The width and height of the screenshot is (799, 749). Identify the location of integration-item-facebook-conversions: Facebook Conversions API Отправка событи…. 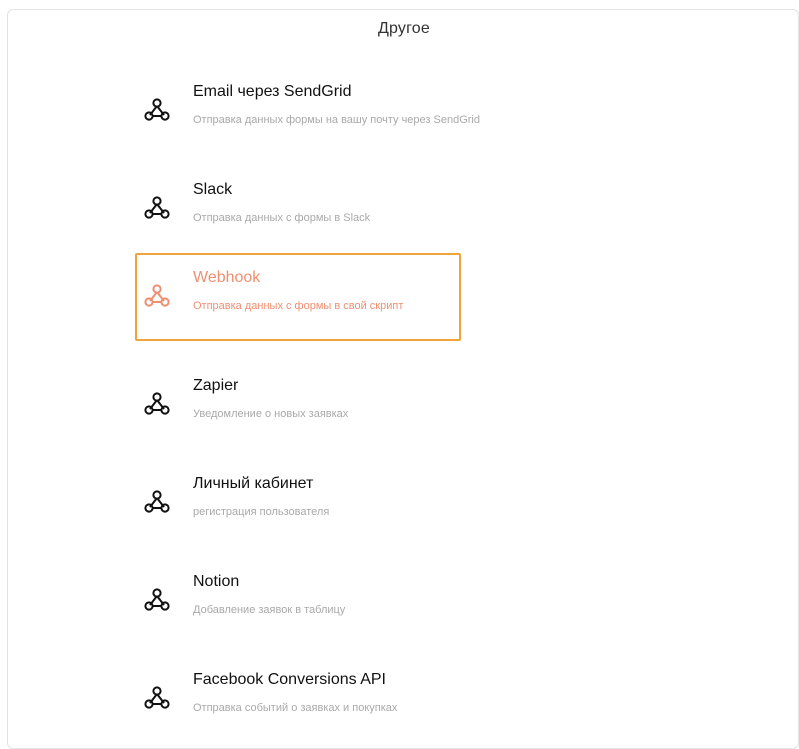
(298, 697).